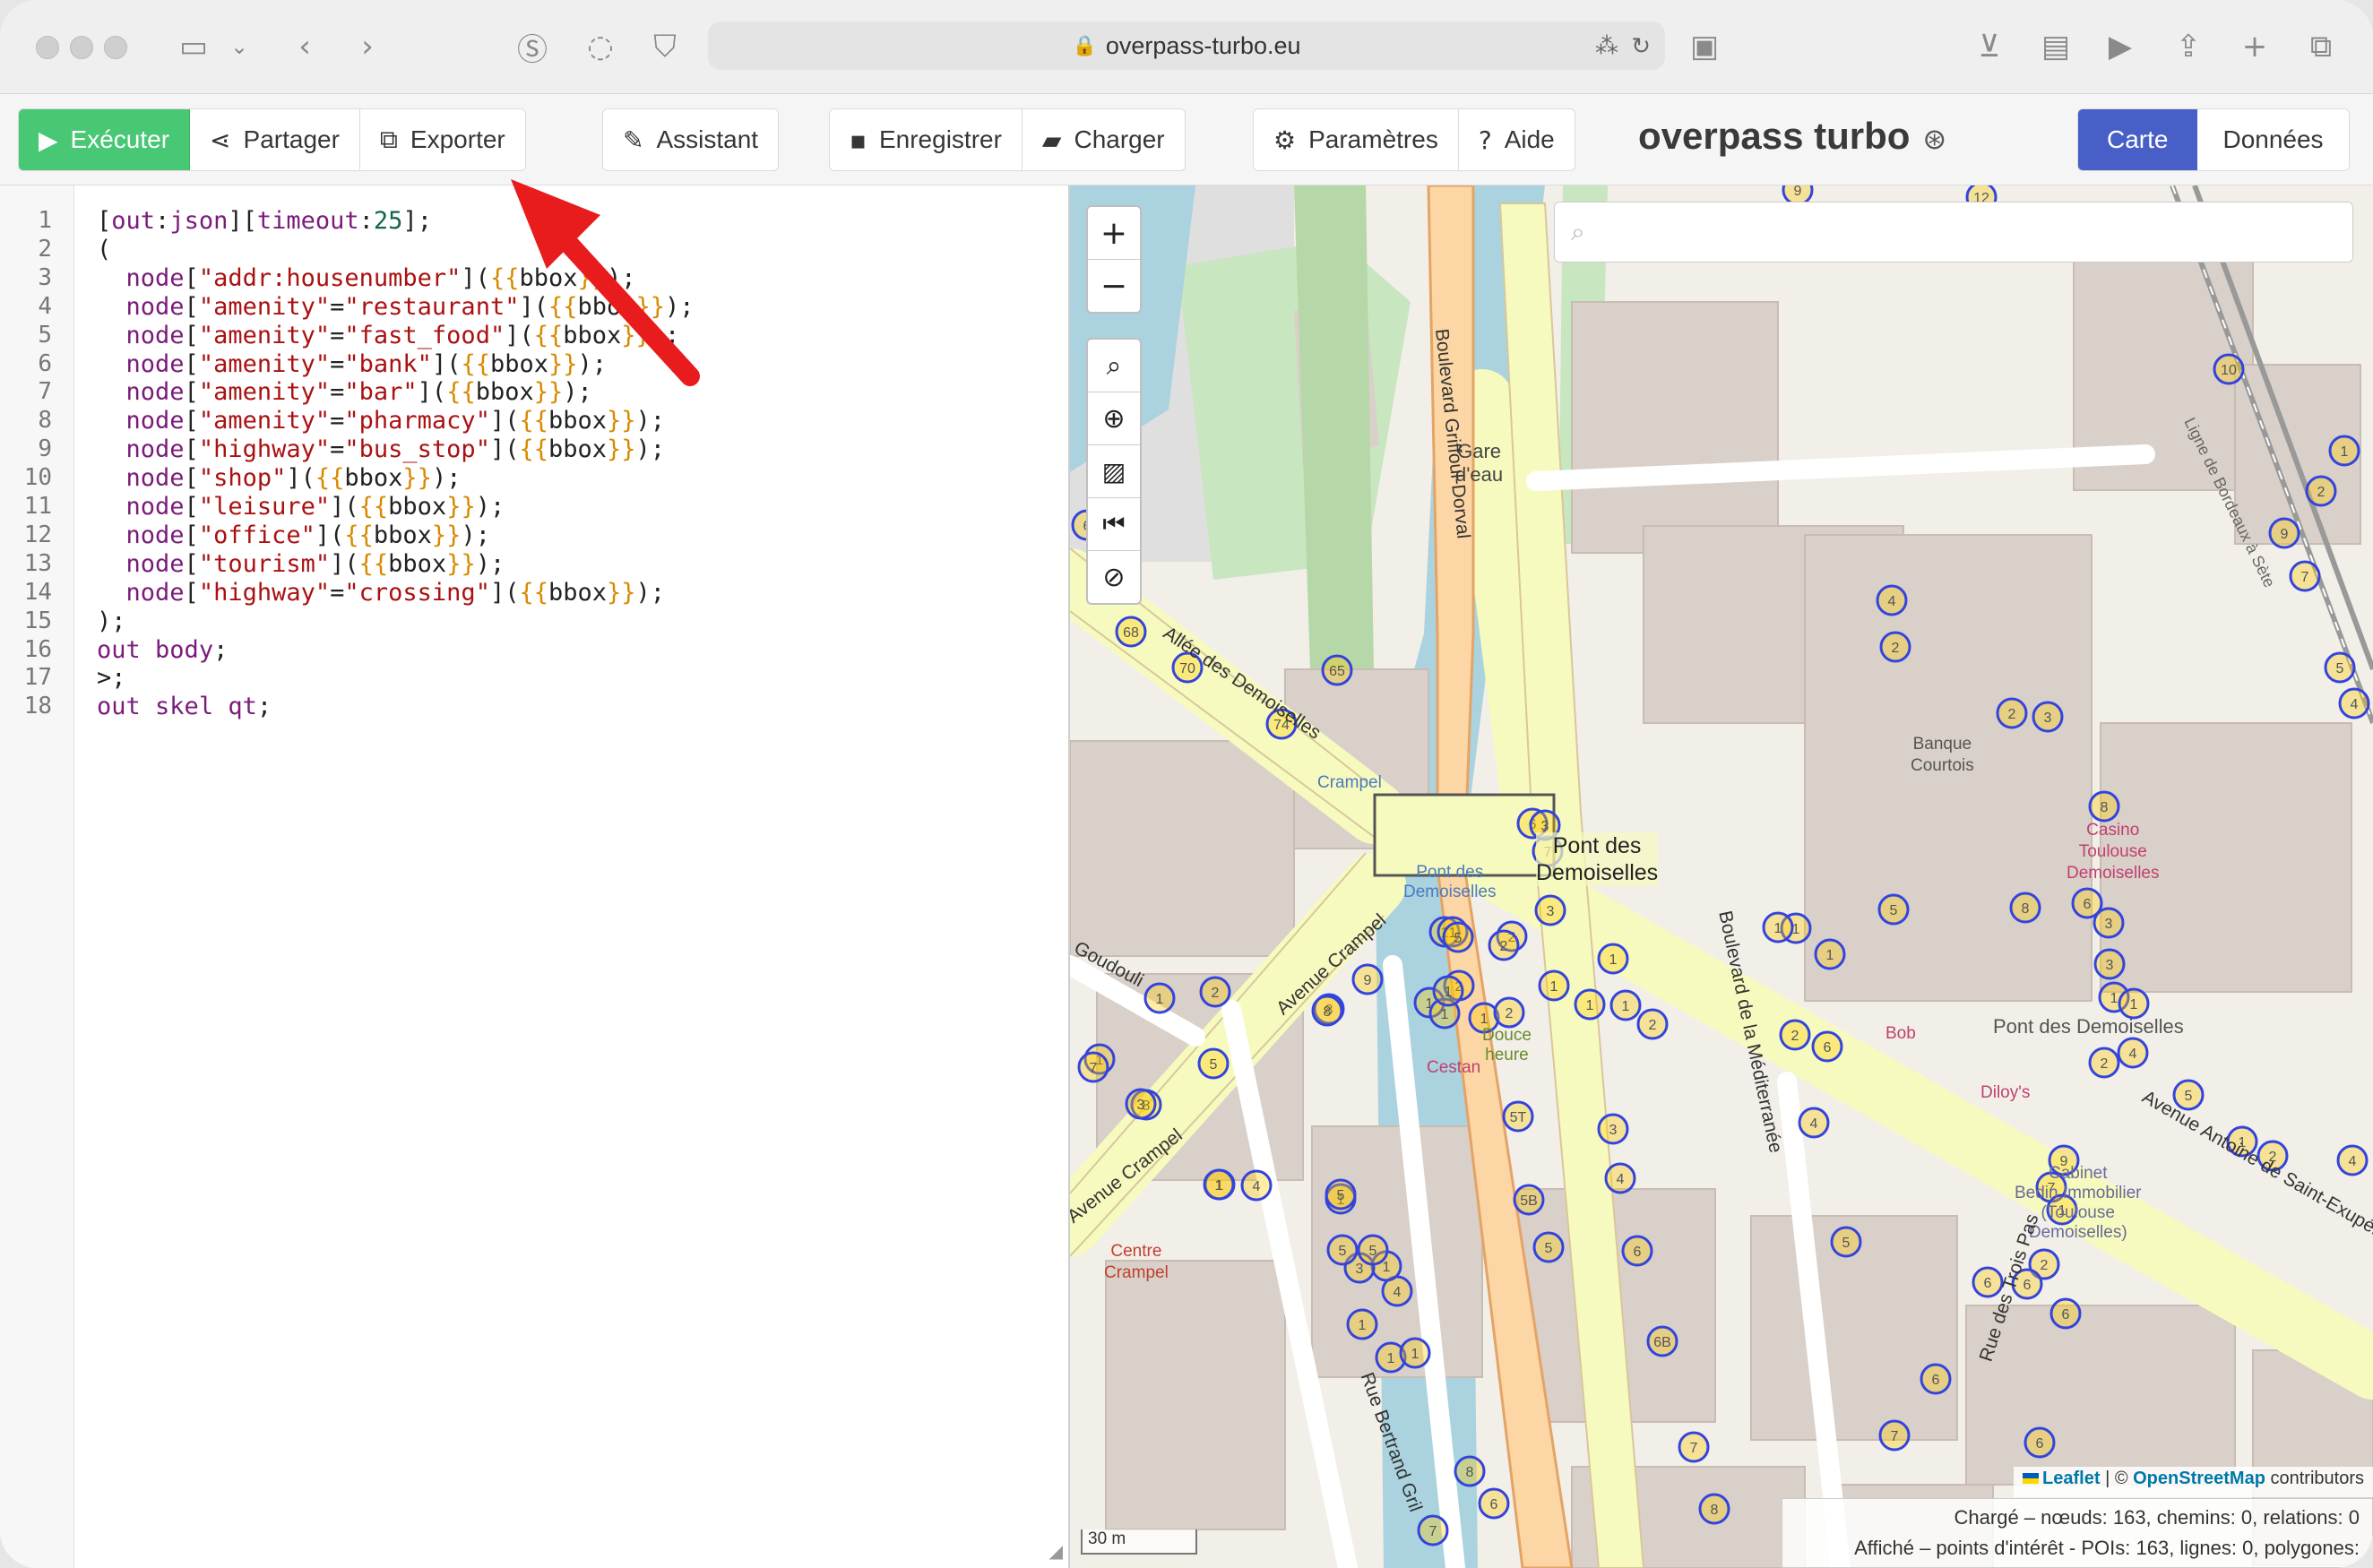  I want to click on export-button: ⧉ Exporter, so click(443, 139).